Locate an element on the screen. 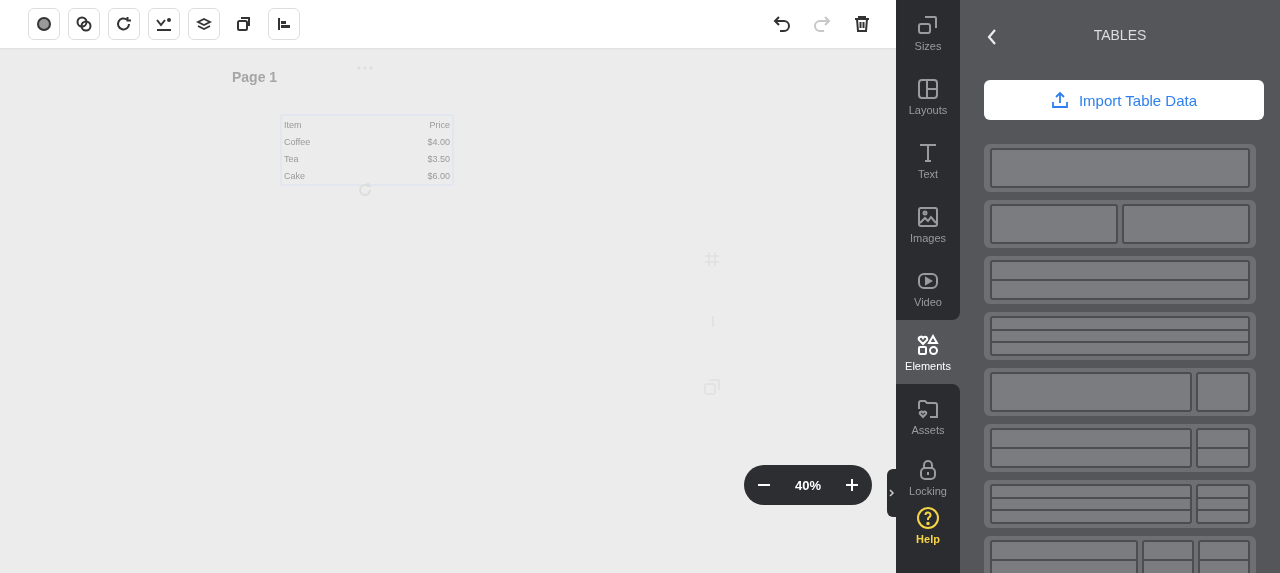  nav-tab: Images is located at coordinates (928, 224).